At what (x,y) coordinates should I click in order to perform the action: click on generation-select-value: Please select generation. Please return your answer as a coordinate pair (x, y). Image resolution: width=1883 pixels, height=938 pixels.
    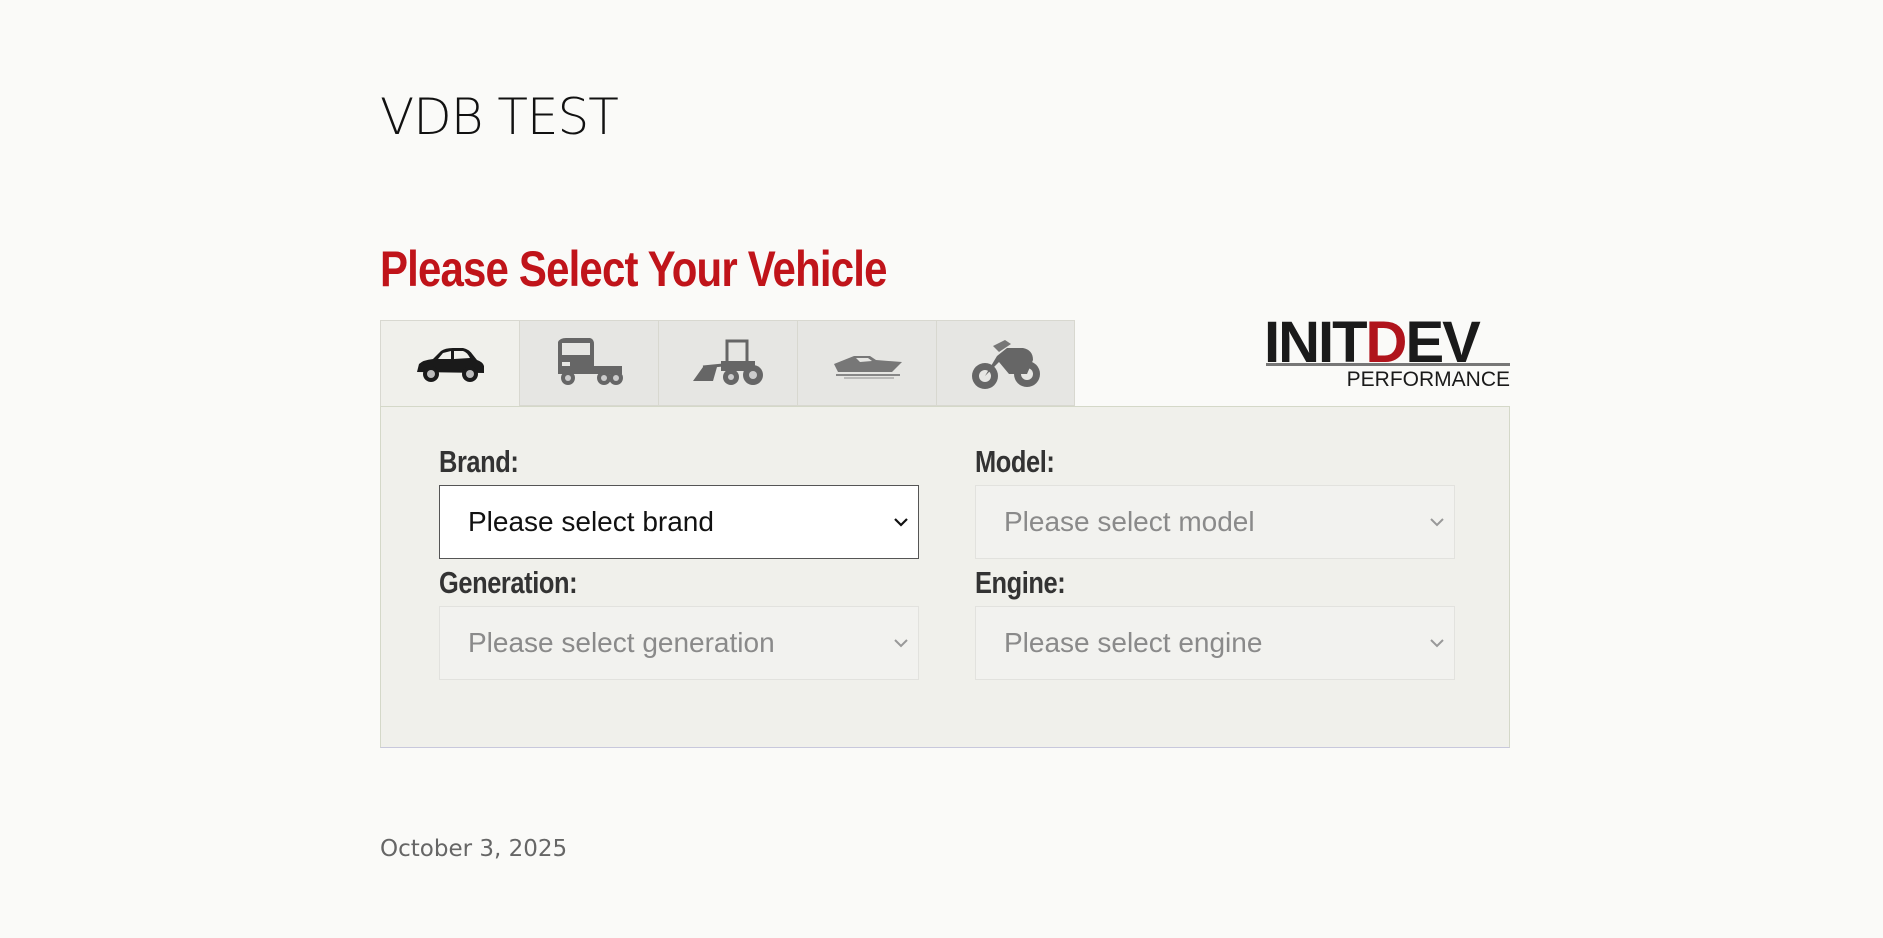
    Looking at the image, I should click on (621, 642).